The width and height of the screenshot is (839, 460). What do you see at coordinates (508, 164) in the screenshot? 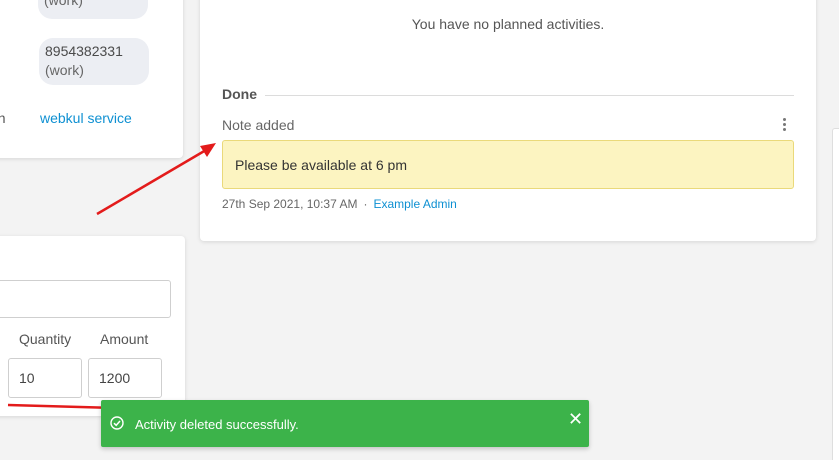
I see `note-content-box: Please be available at 6 pm` at bounding box center [508, 164].